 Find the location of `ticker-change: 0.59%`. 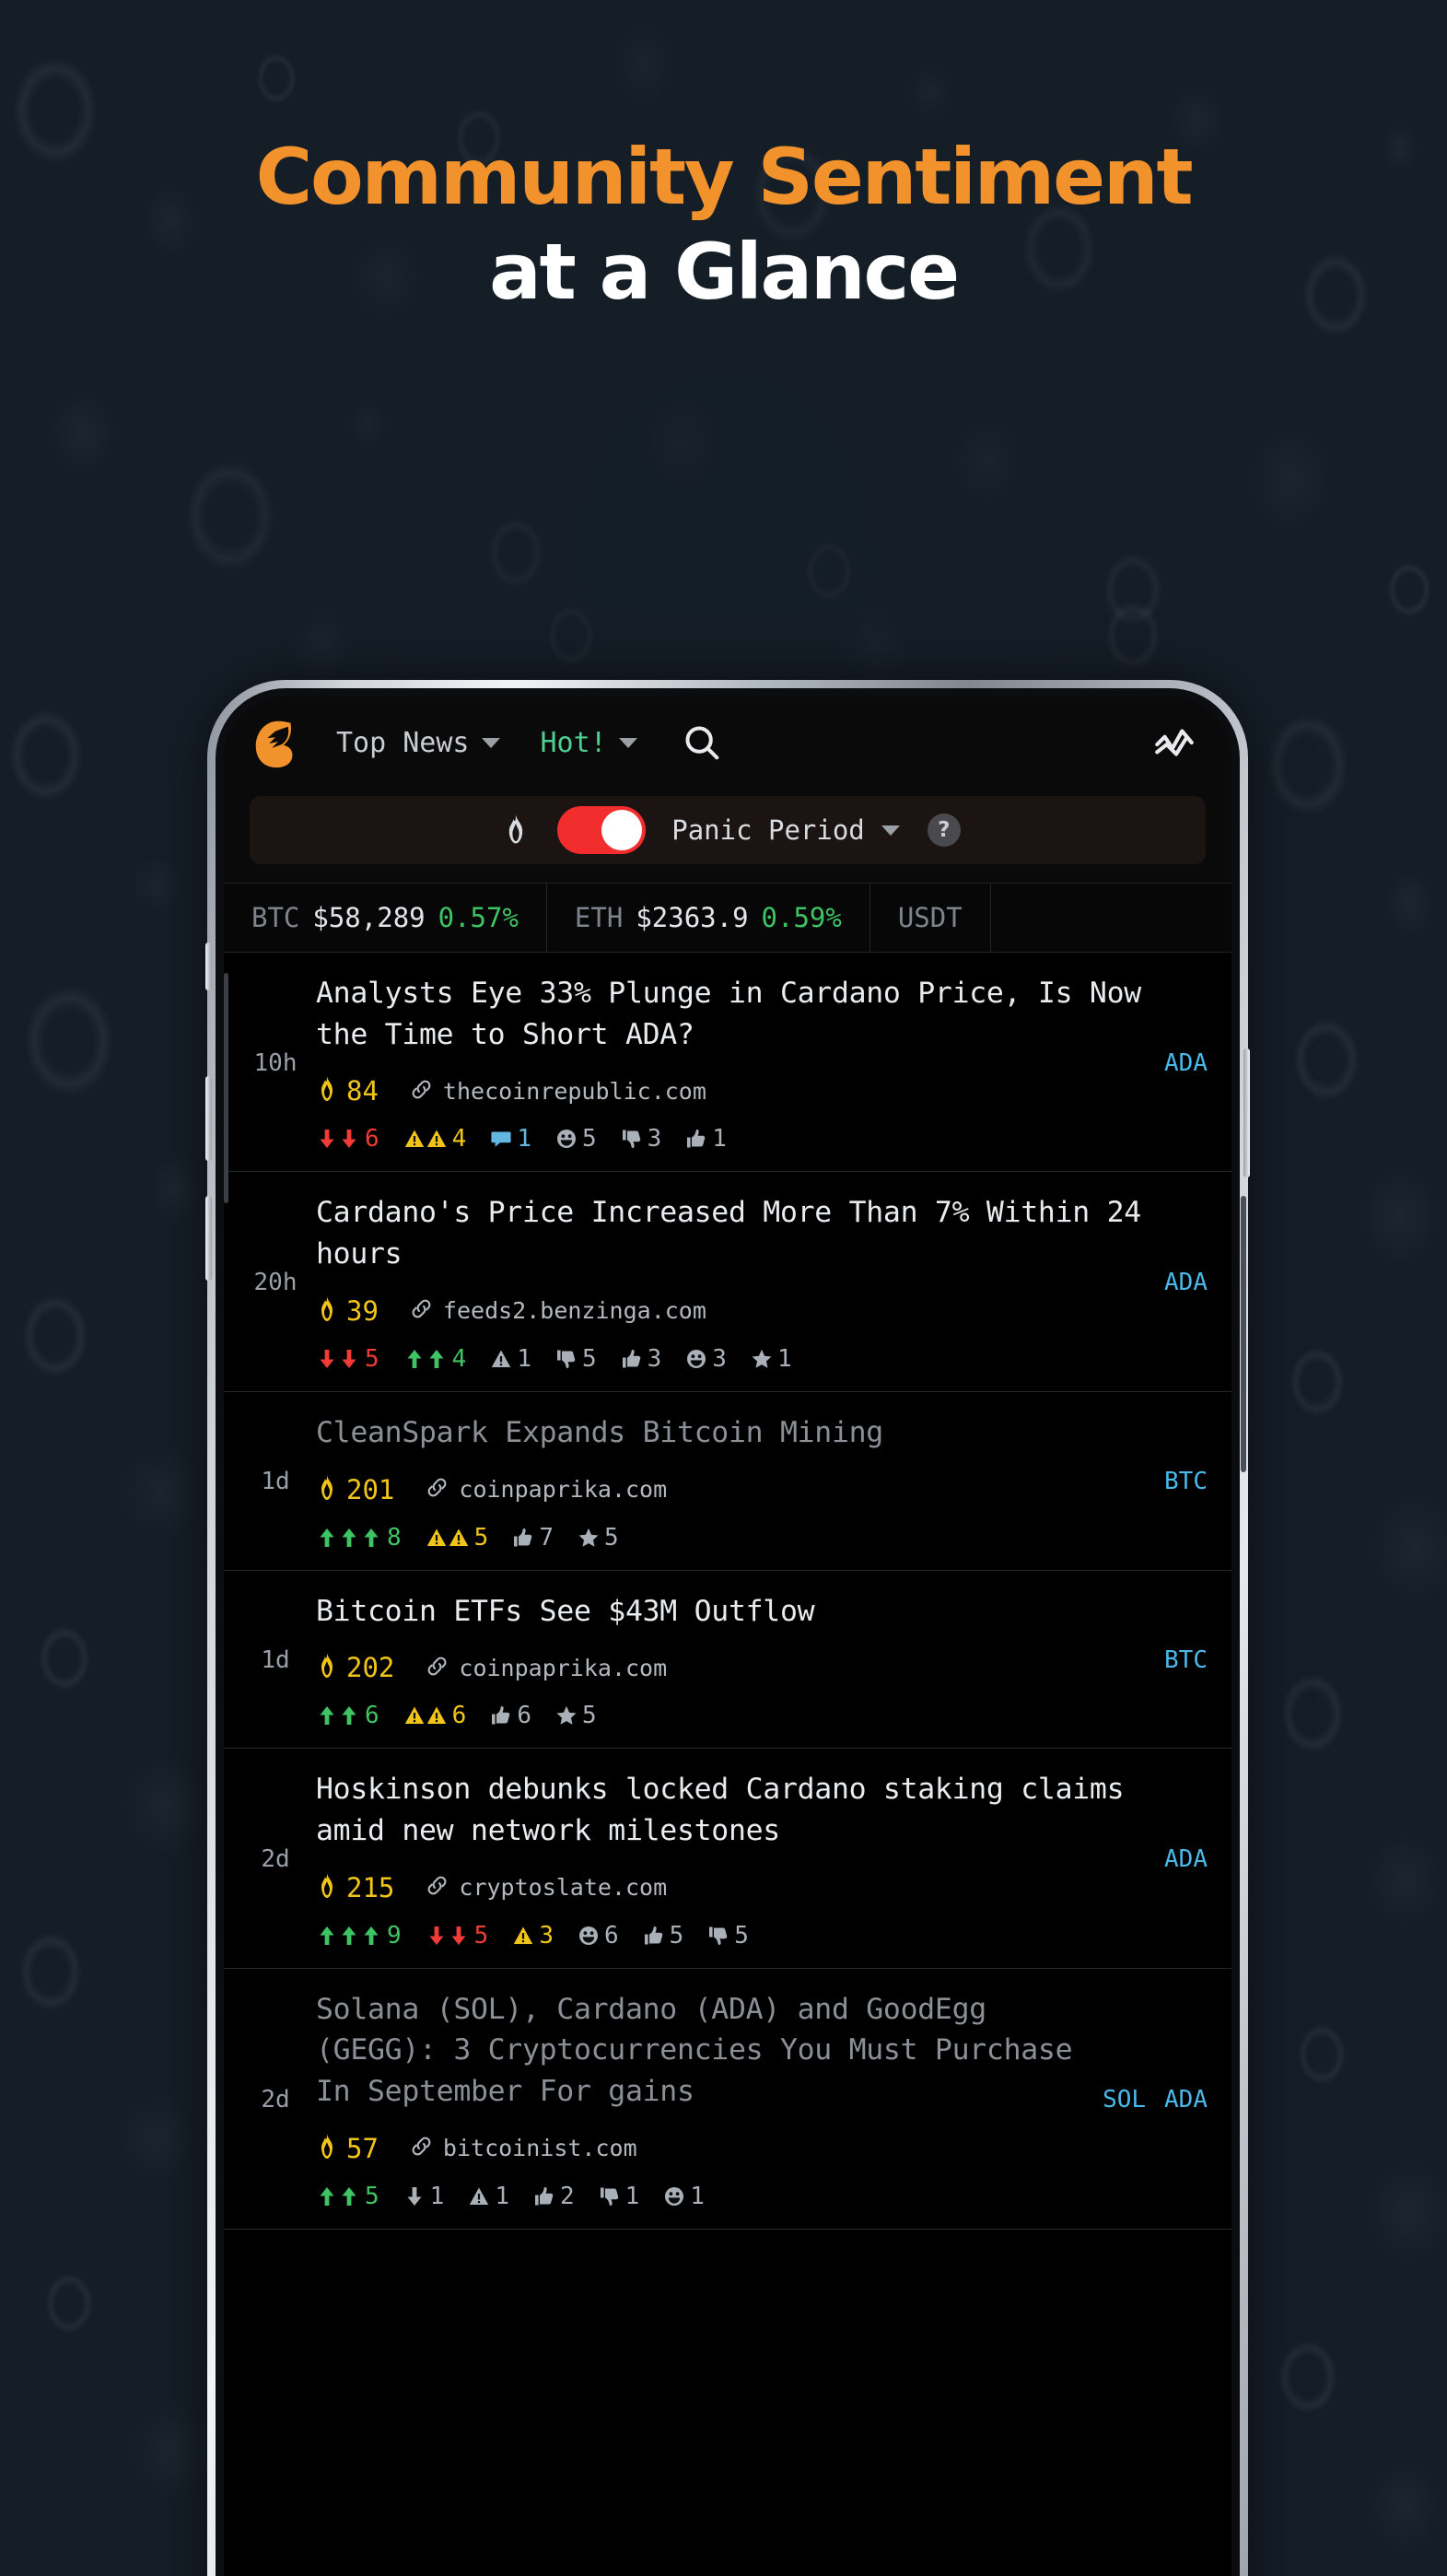

ticker-change: 0.59% is located at coordinates (802, 917).